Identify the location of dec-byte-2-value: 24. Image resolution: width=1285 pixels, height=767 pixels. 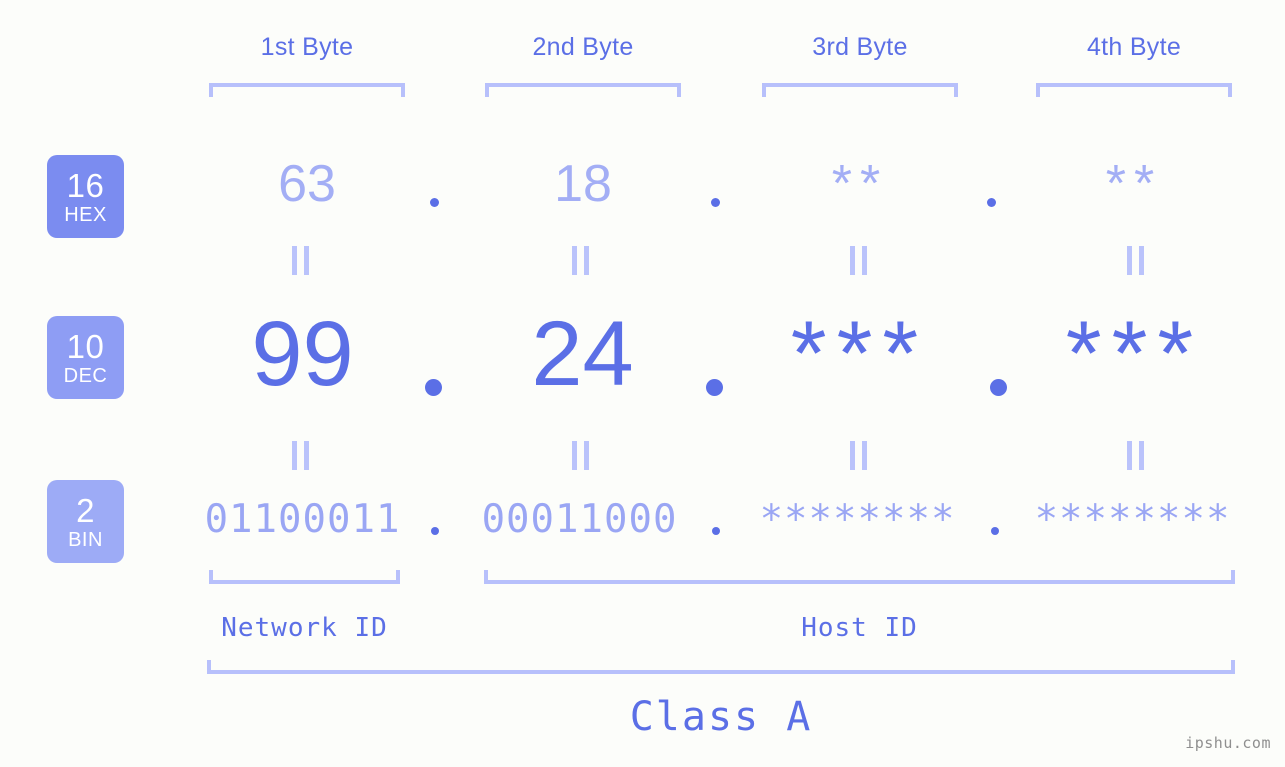
(582, 354).